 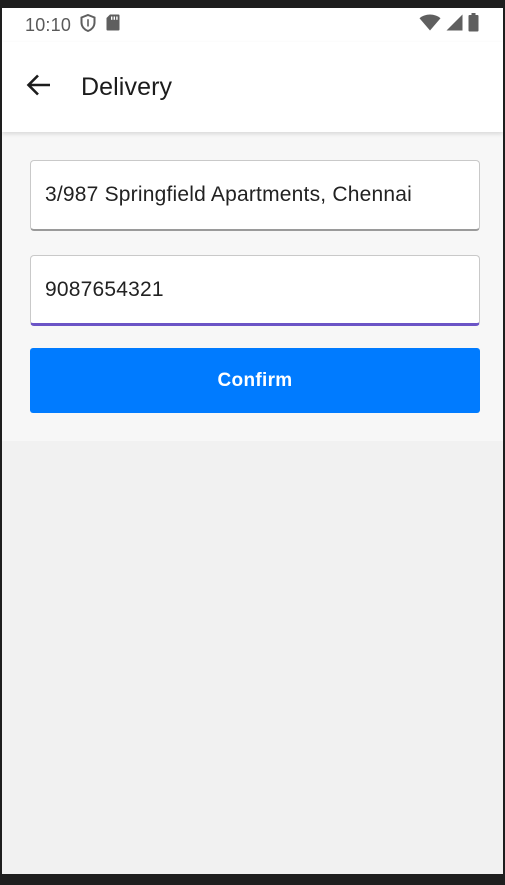 I want to click on phone-field, so click(x=255, y=290).